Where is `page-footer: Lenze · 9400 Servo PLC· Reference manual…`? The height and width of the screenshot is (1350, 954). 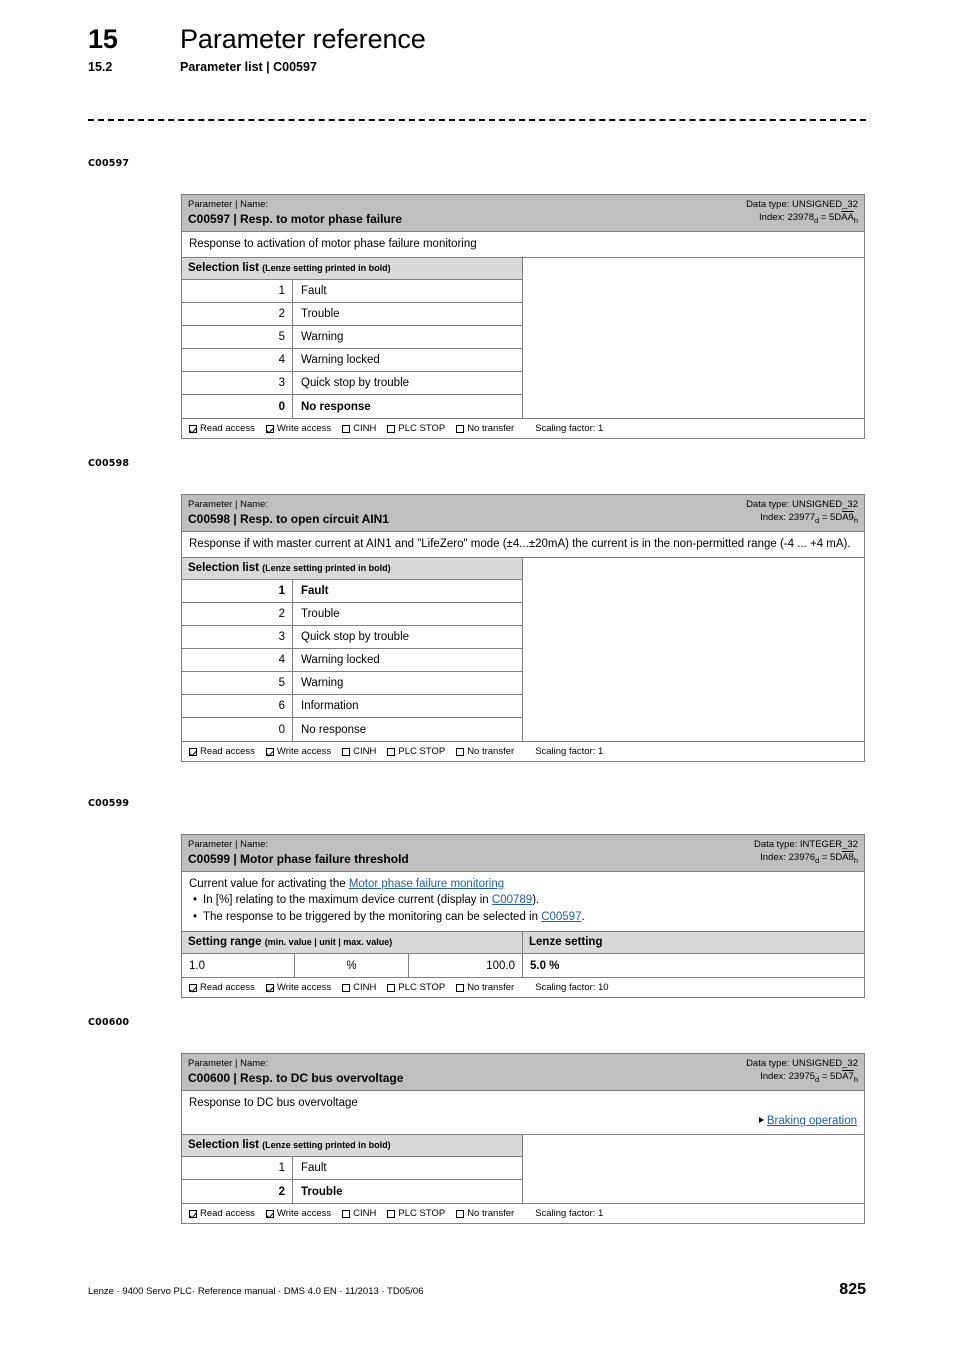 page-footer: Lenze · 9400 Servo PLC· Reference manual… is located at coordinates (477, 1290).